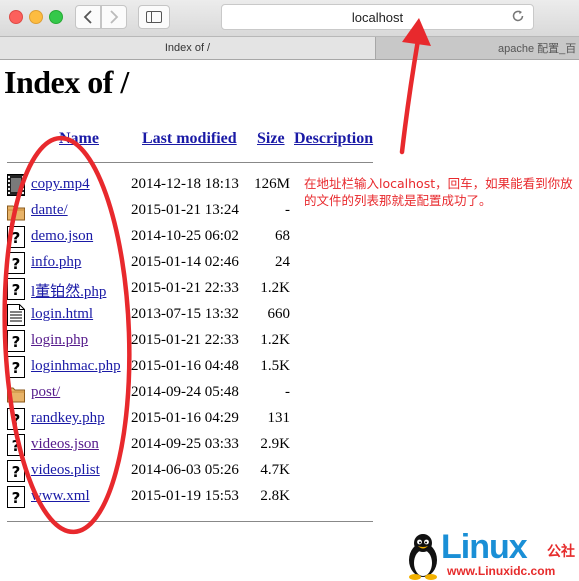 The height and width of the screenshot is (581, 579). I want to click on file-modified: 2015-01-21 22:33, so click(185, 288).